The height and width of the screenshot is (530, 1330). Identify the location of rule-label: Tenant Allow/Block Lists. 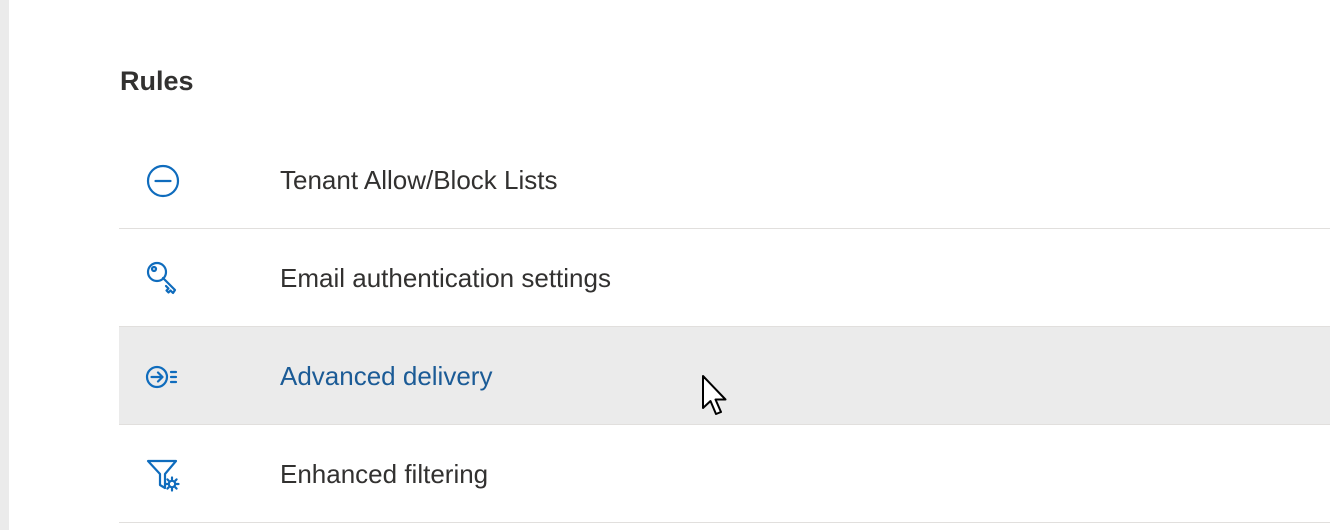
(419, 180).